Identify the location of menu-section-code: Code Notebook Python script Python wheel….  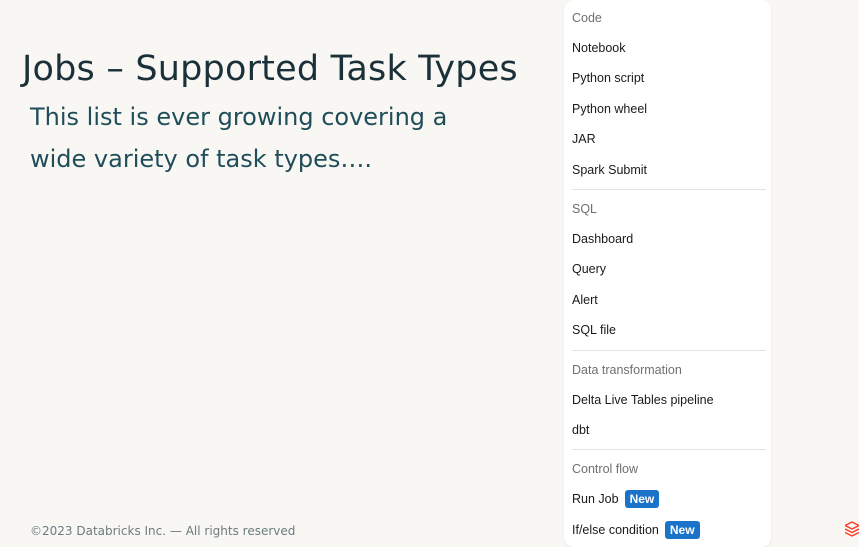
(667, 94).